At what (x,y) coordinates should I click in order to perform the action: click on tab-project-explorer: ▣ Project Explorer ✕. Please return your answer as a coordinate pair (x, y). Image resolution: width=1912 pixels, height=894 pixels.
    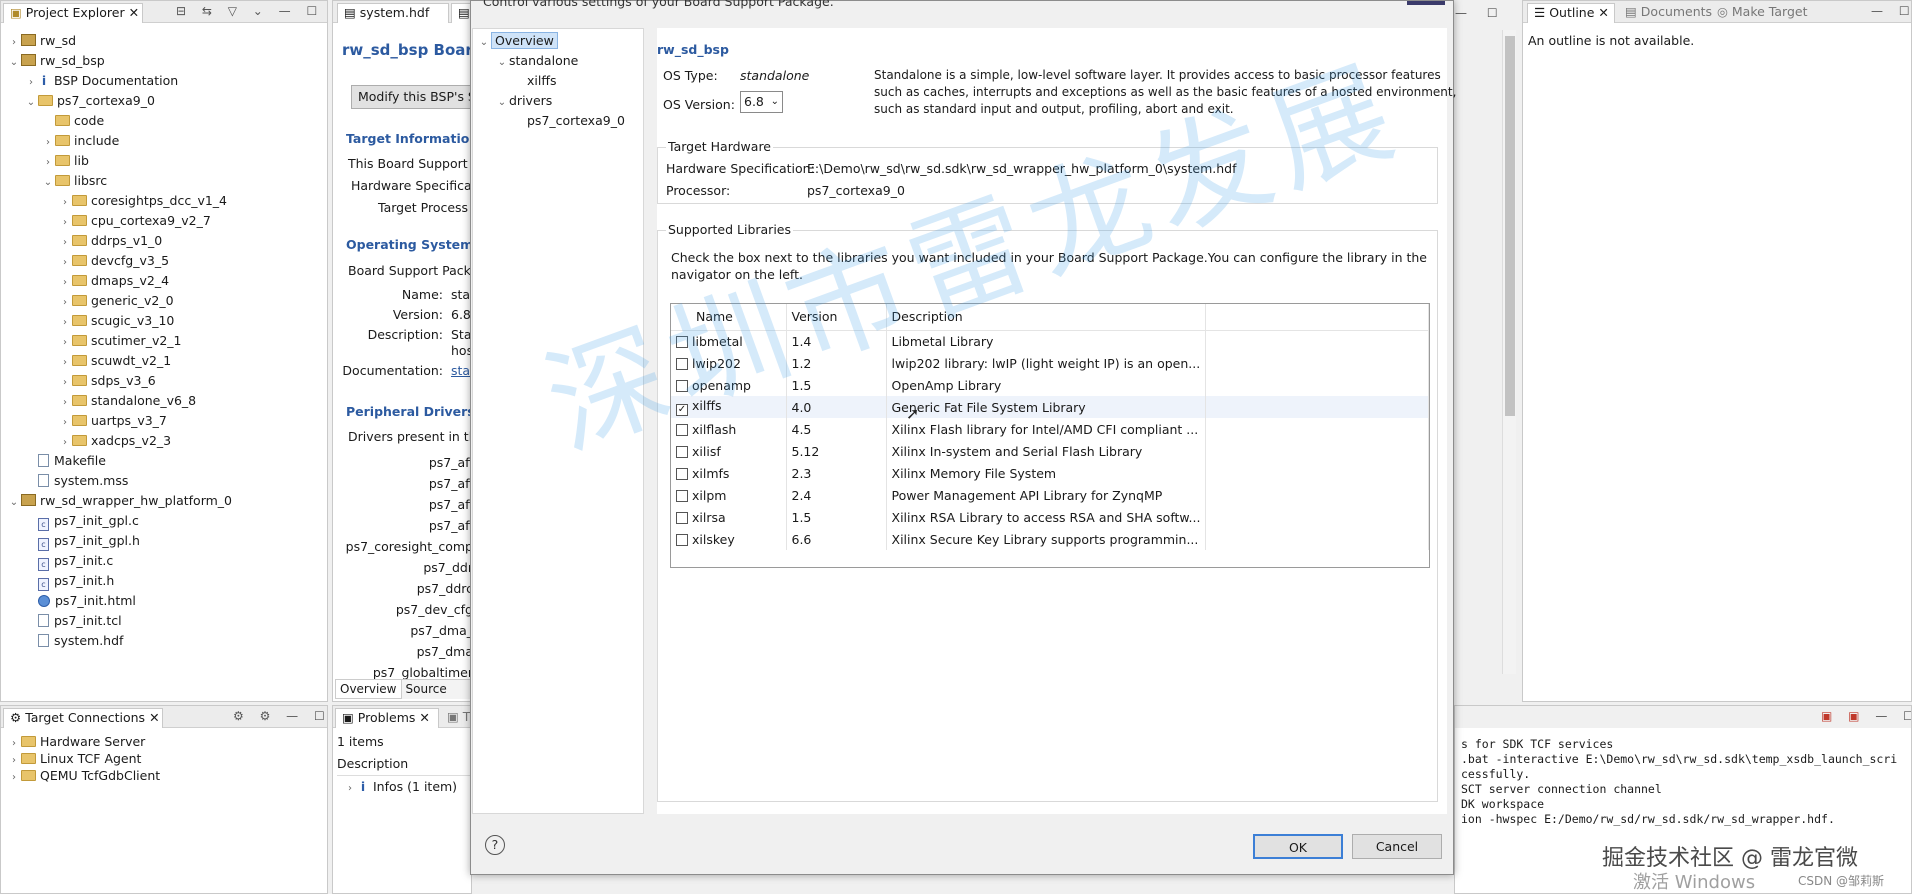
    Looking at the image, I should click on (73, 13).